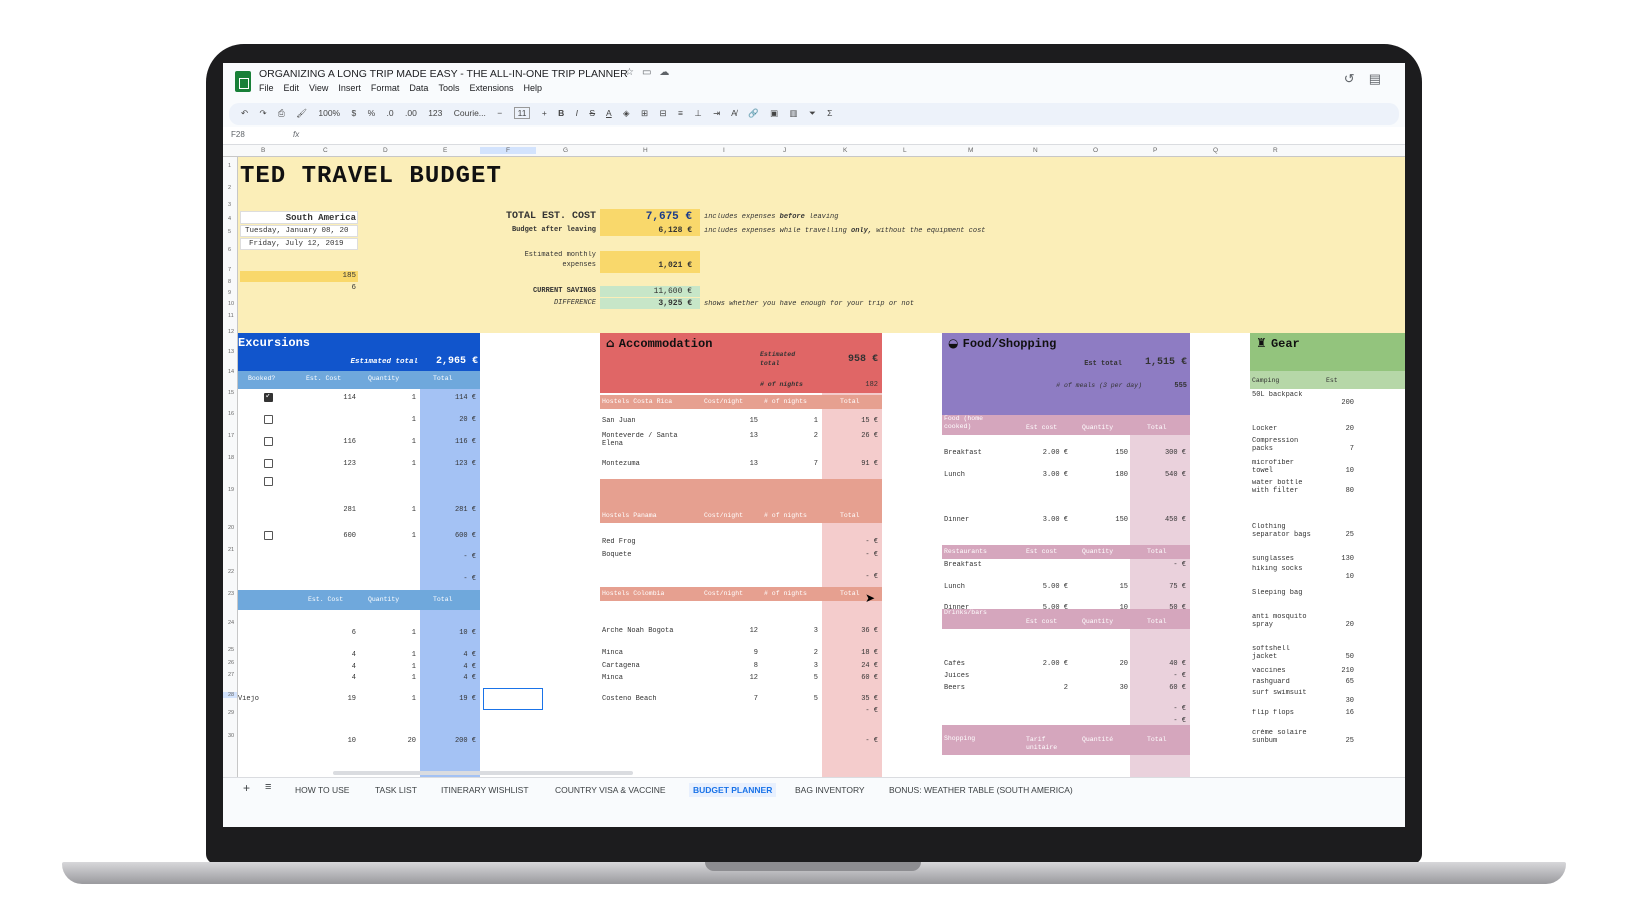 This screenshot has height=924, width=1640. Describe the element at coordinates (522, 113) in the screenshot. I see `font-size-input: 11` at that location.